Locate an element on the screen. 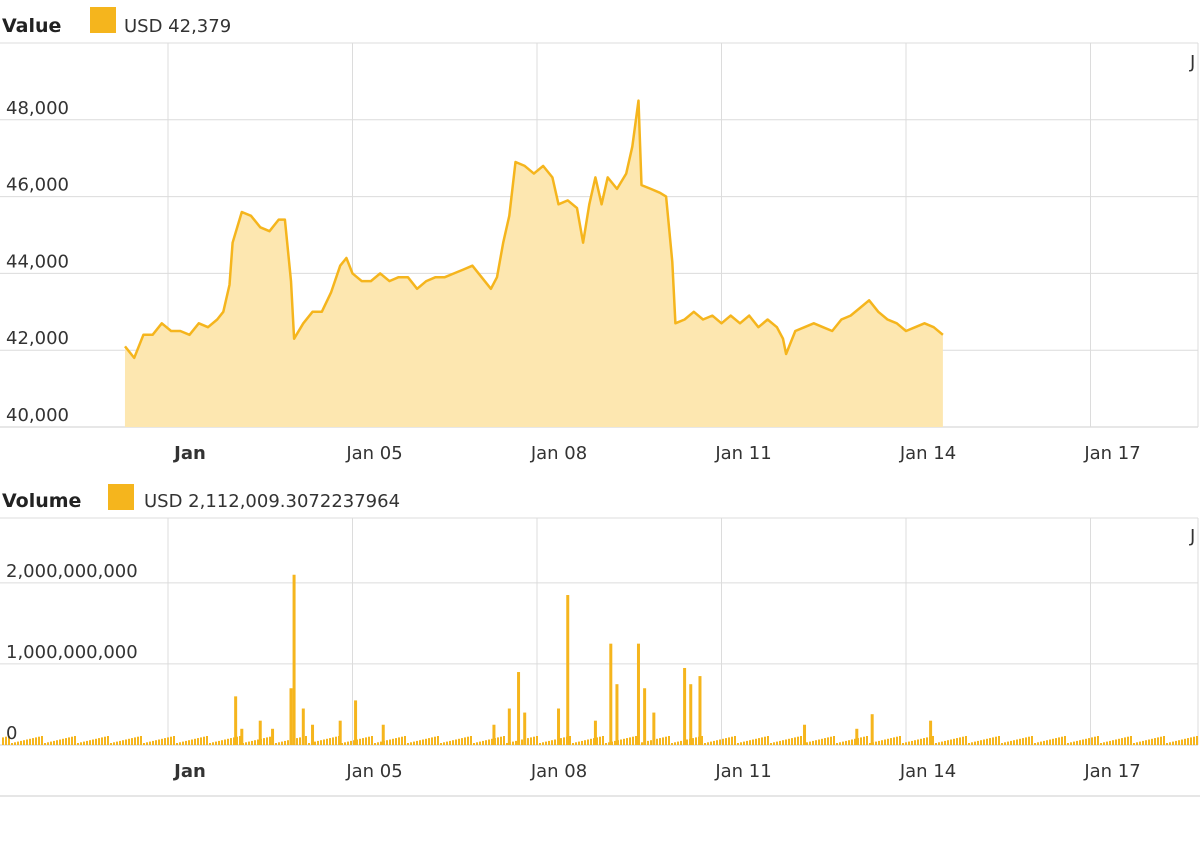 This screenshot has width=1200, height=862. value-right-edge-marker: J is located at coordinates (1192, 62).